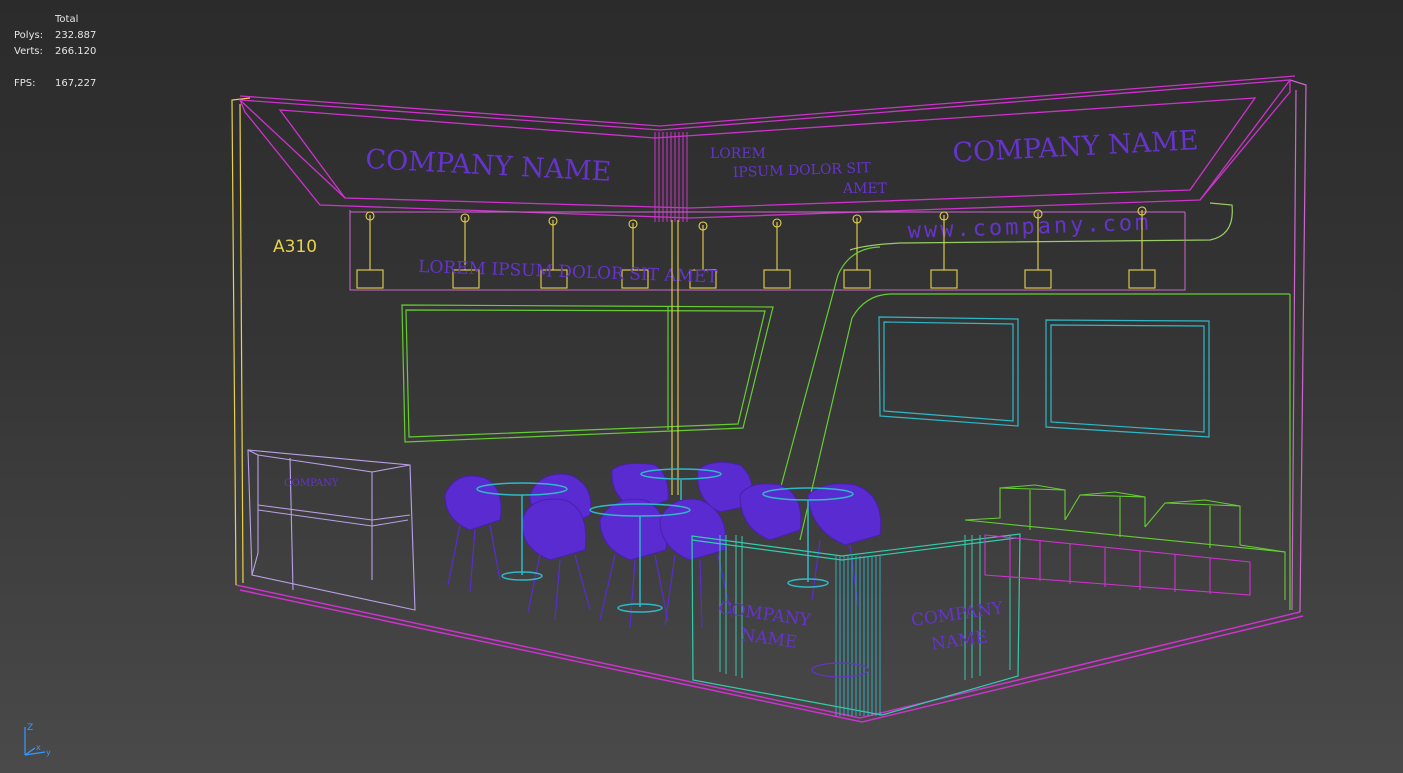 Image resolution: width=1403 pixels, height=773 pixels. I want to click on counter-left-line2: NAME, so click(768, 639).